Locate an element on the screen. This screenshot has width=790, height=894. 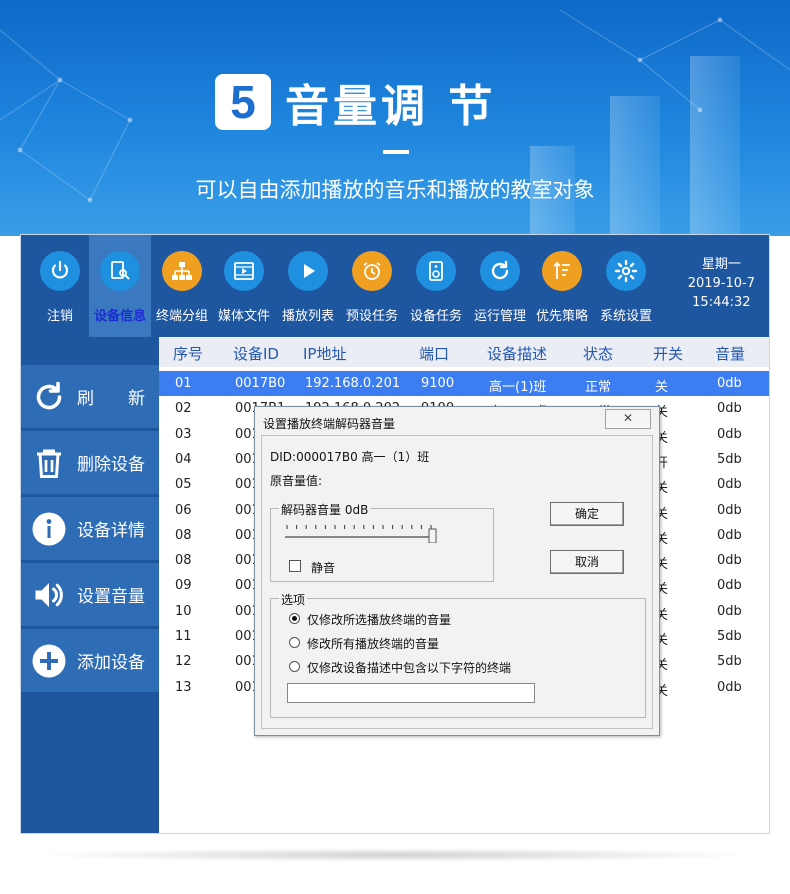
table-cell-volume: 5db is located at coordinates (729, 459).